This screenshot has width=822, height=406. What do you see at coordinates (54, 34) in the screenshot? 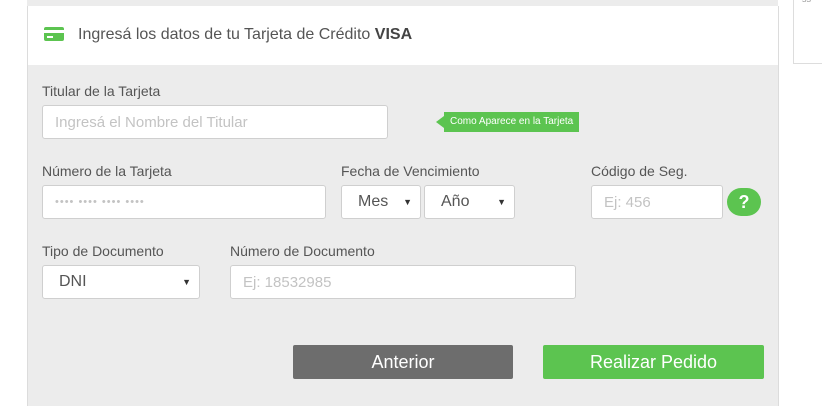
I see `credit-card-icon` at bounding box center [54, 34].